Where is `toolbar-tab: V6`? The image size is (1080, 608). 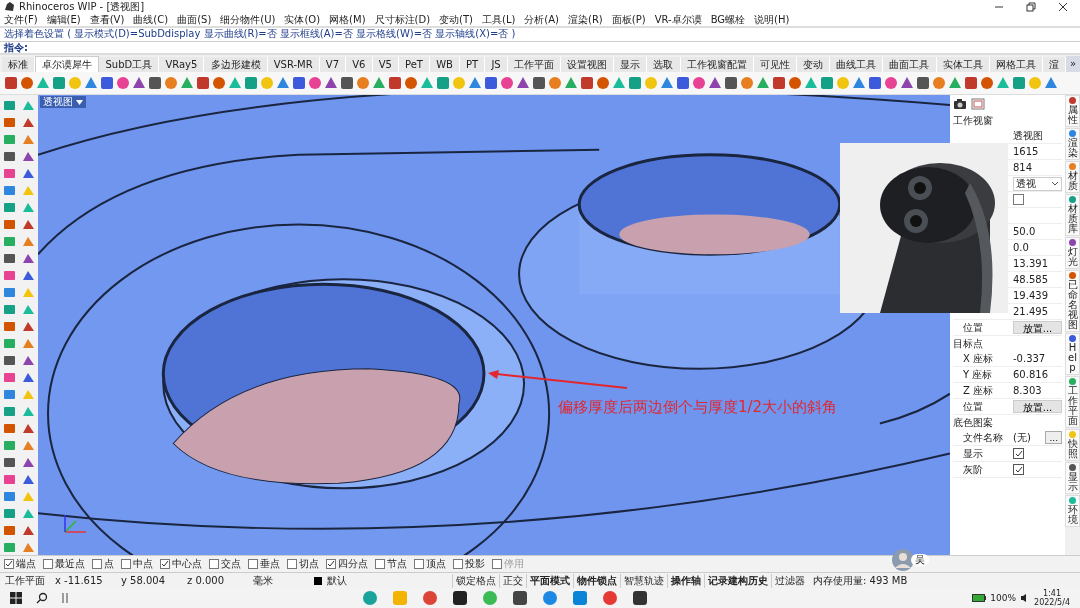
toolbar-tab: V6 is located at coordinates (359, 64).